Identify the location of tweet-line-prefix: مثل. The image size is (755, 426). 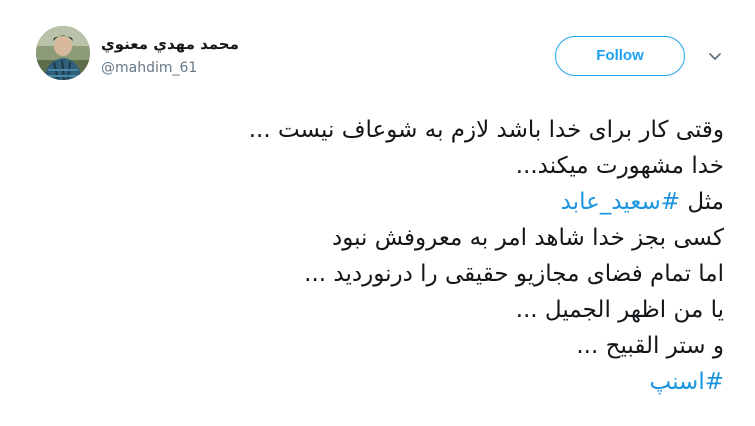
(705, 202).